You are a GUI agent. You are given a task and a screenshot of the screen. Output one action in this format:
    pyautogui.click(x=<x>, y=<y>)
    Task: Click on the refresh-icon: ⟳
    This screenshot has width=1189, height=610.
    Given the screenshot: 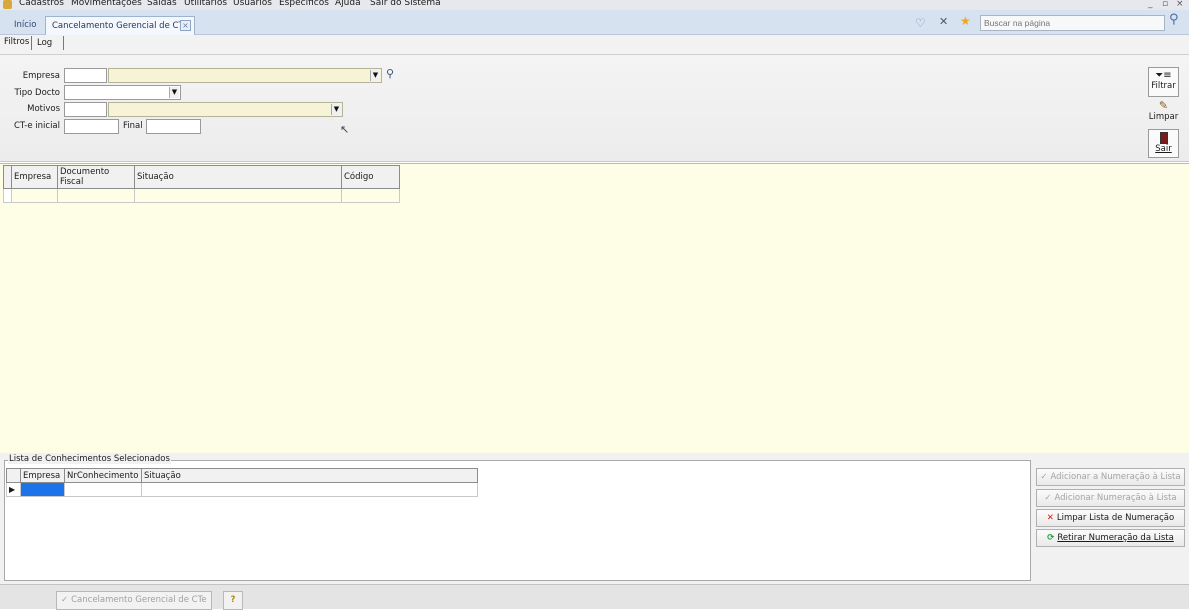 What is the action you would take?
    pyautogui.click(x=1051, y=538)
    